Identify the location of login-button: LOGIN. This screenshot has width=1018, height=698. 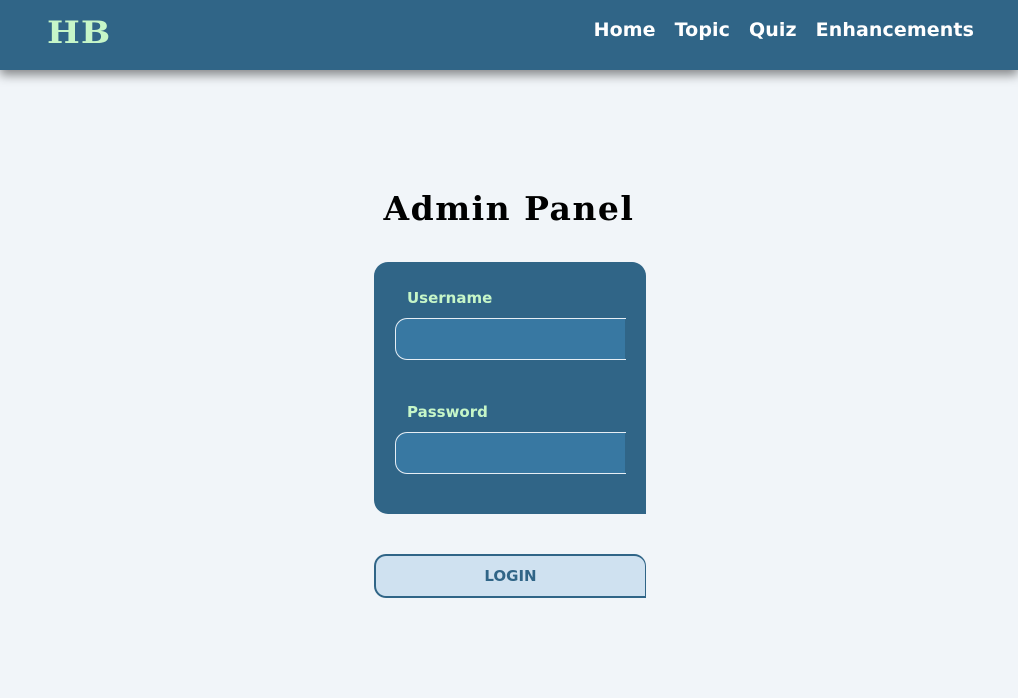
(510, 576).